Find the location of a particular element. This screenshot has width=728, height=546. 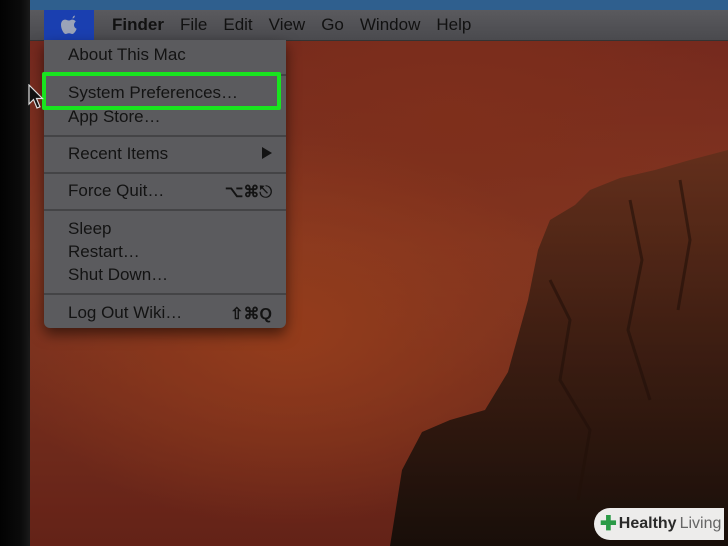

window-top-strip is located at coordinates (379, 5).